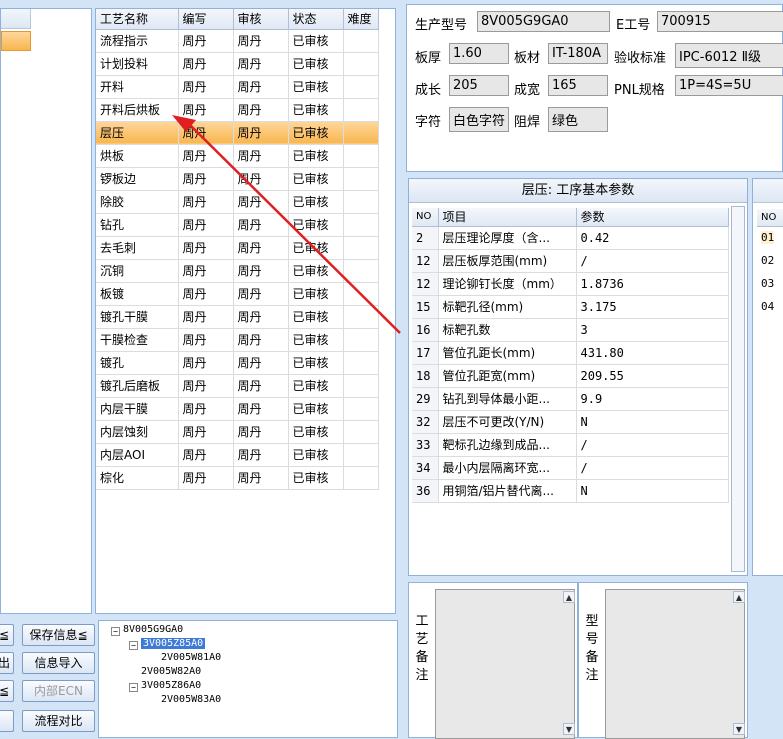  What do you see at coordinates (652, 217) in the screenshot?
I see `params-col-value: 参数` at bounding box center [652, 217].